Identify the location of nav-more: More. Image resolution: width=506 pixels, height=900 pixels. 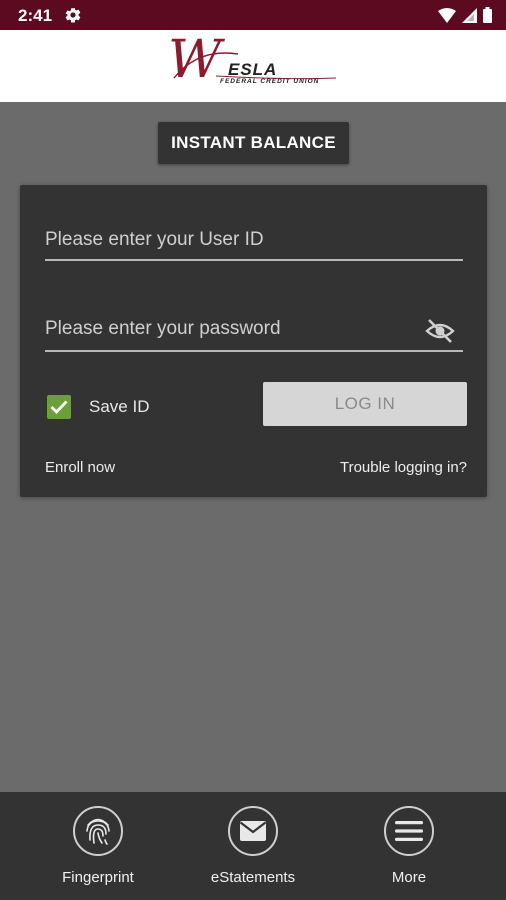
(409, 846).